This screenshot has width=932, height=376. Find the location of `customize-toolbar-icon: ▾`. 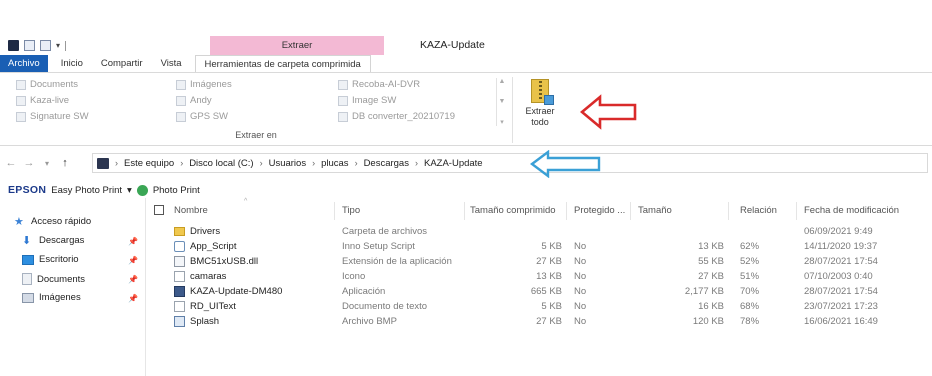

customize-toolbar-icon: ▾ is located at coordinates (58, 45).